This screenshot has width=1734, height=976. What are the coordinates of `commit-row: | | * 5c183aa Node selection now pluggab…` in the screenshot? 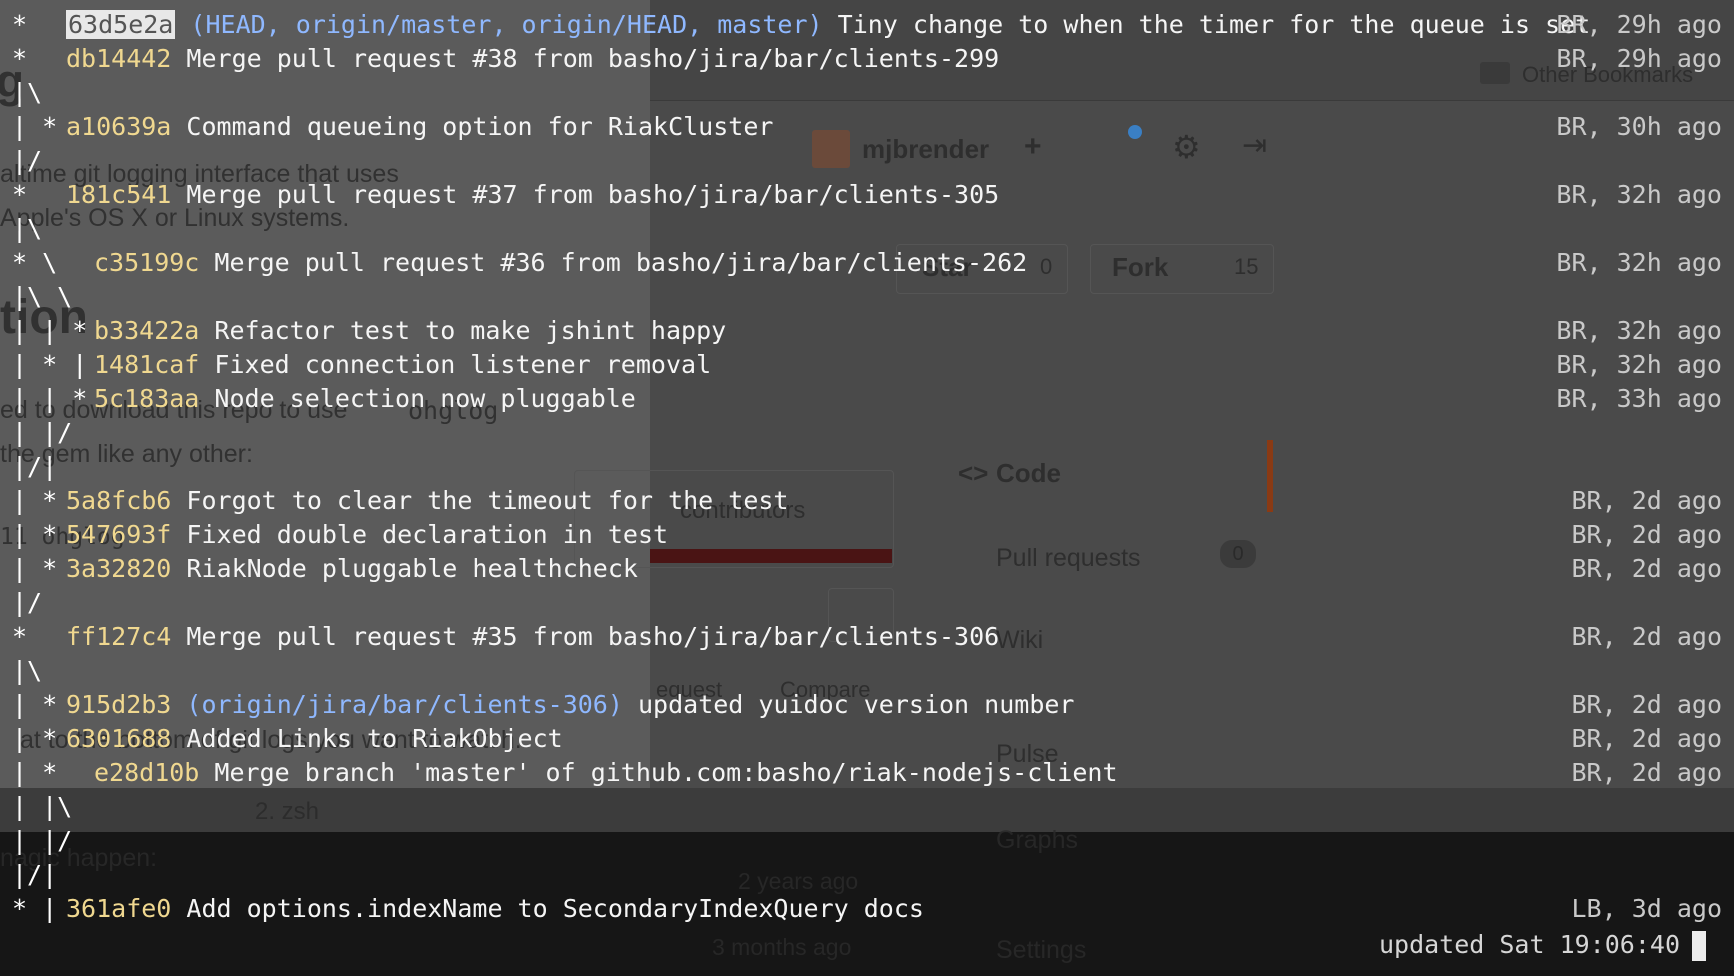 It's located at (867, 399).